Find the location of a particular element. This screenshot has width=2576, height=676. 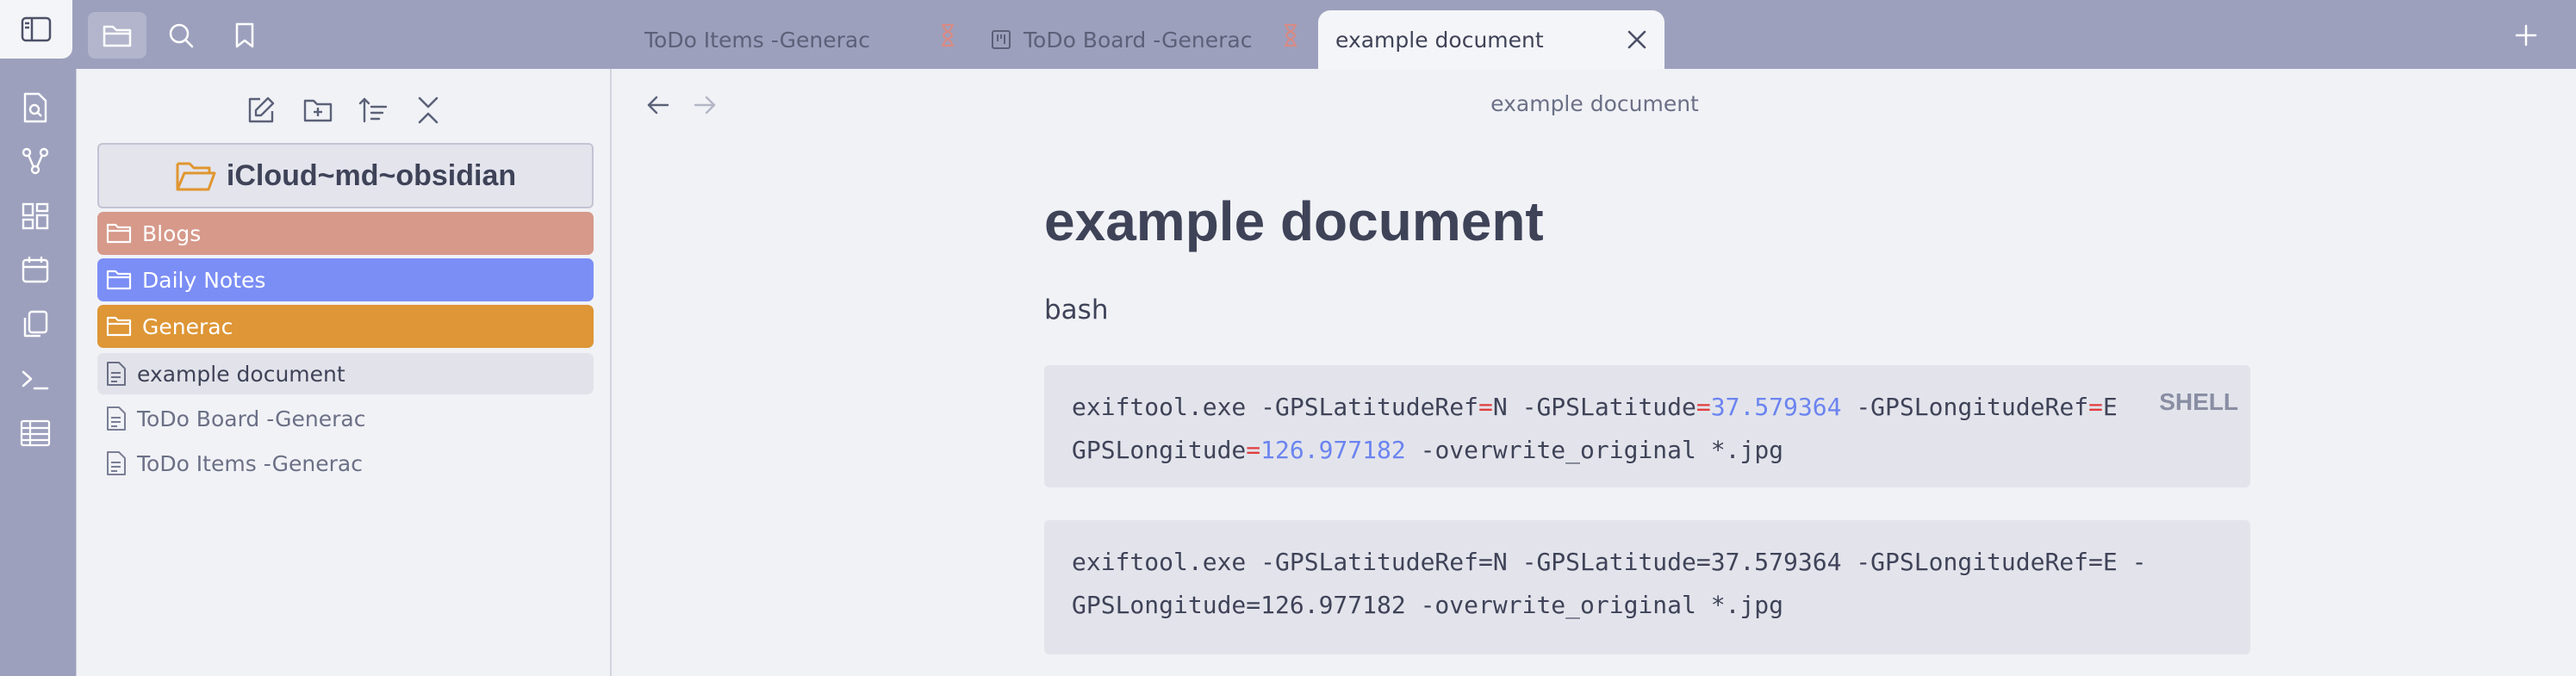

file-label: ToDo Items -Generac is located at coordinates (250, 463).